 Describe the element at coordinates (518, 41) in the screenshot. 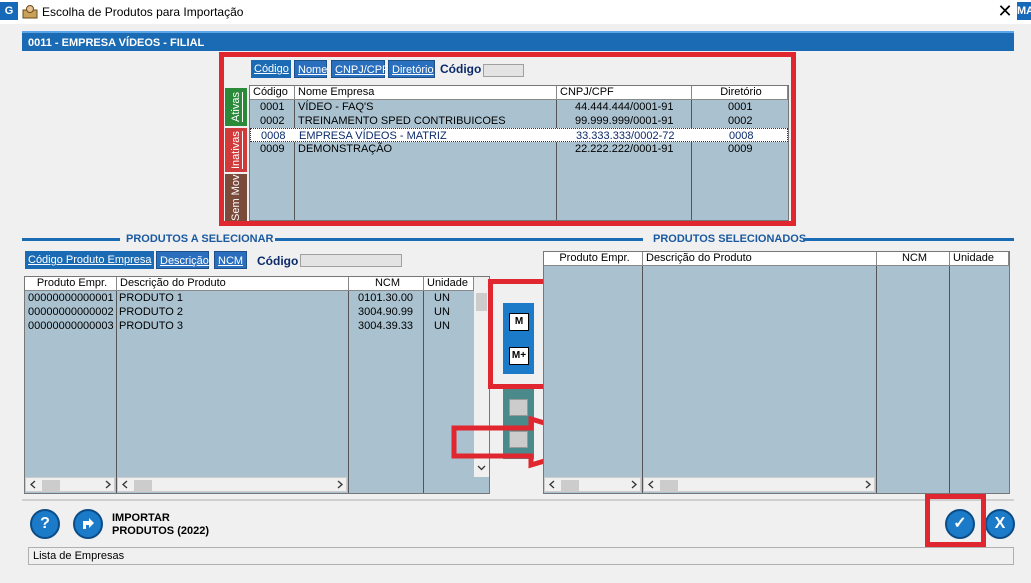

I see `company-header: 0011 - EMPRESA VÍDEOS - FILIAL` at that location.